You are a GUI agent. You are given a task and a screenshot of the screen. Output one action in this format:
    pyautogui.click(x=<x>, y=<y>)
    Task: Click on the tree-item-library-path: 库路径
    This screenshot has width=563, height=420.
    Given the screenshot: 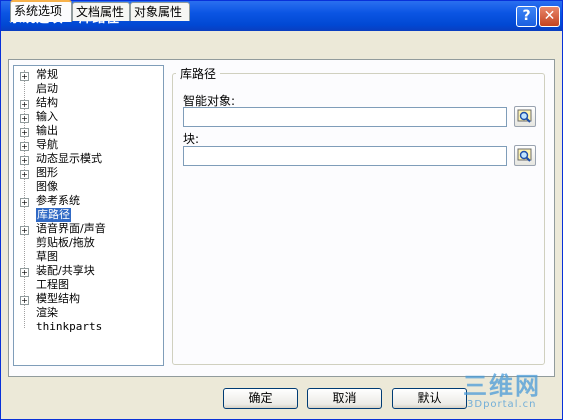 What is the action you would take?
    pyautogui.click(x=88, y=215)
    